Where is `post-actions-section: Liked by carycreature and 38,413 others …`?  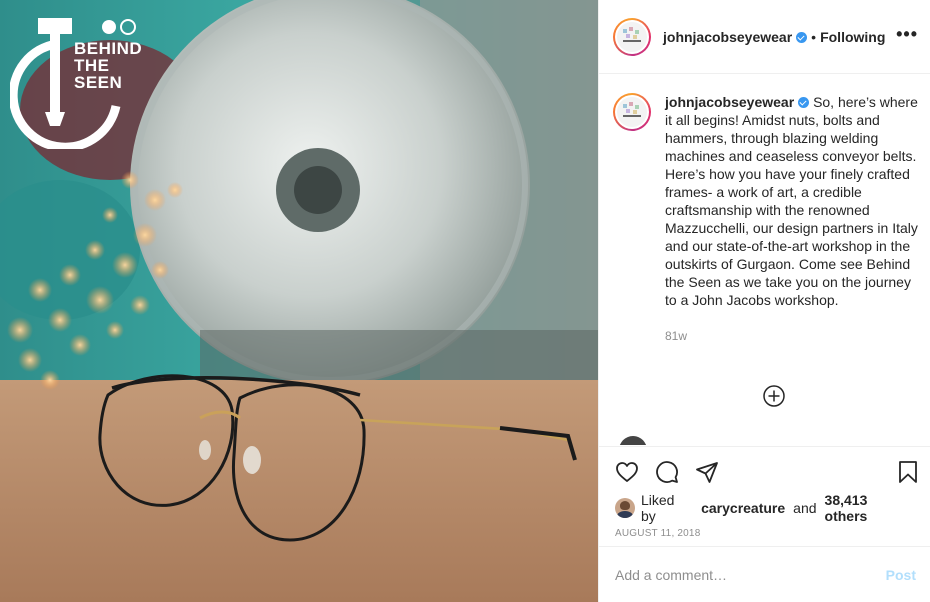 post-actions-section: Liked by carycreature and 38,413 others … is located at coordinates (764, 497).